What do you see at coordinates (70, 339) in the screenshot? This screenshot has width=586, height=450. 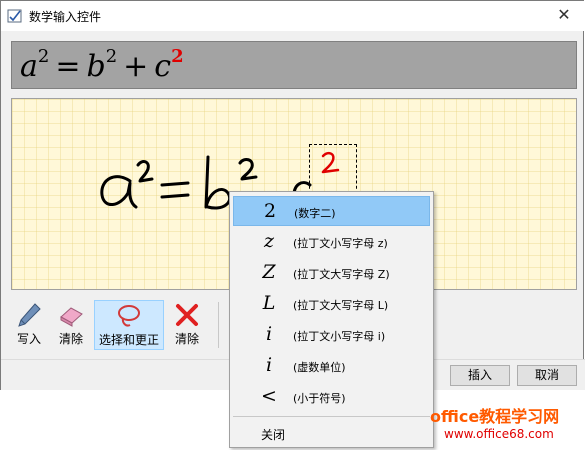 I see `erase-tool-label: 清除` at bounding box center [70, 339].